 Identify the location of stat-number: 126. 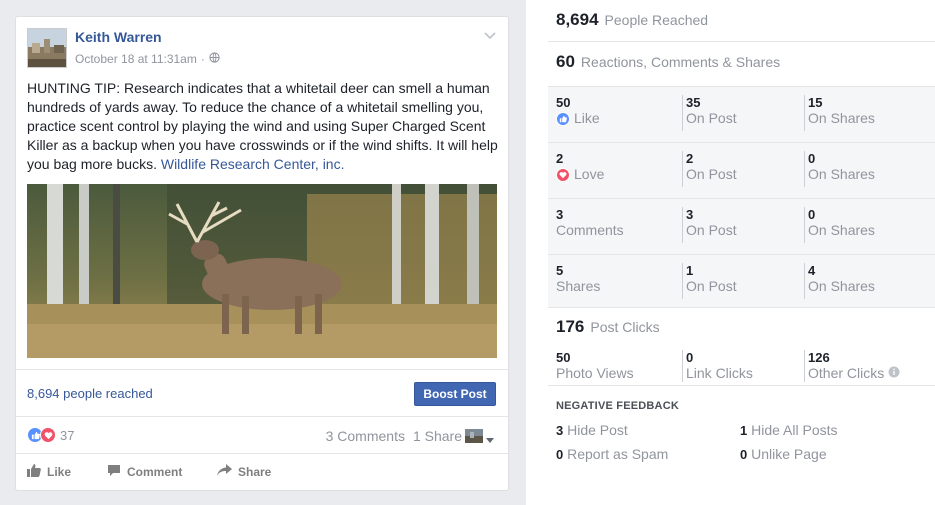
(819, 357).